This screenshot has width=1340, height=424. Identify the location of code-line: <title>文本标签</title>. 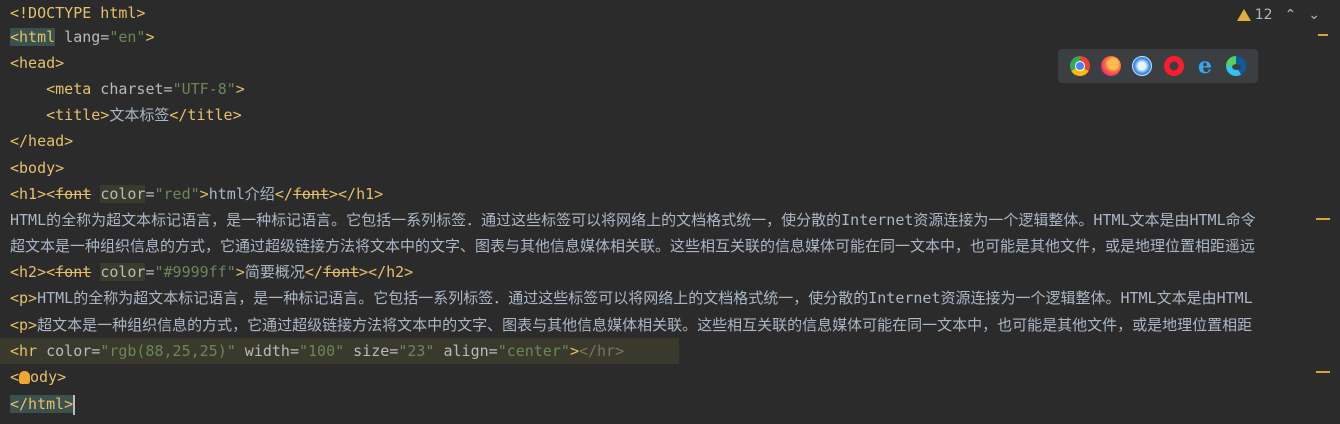
(665, 115).